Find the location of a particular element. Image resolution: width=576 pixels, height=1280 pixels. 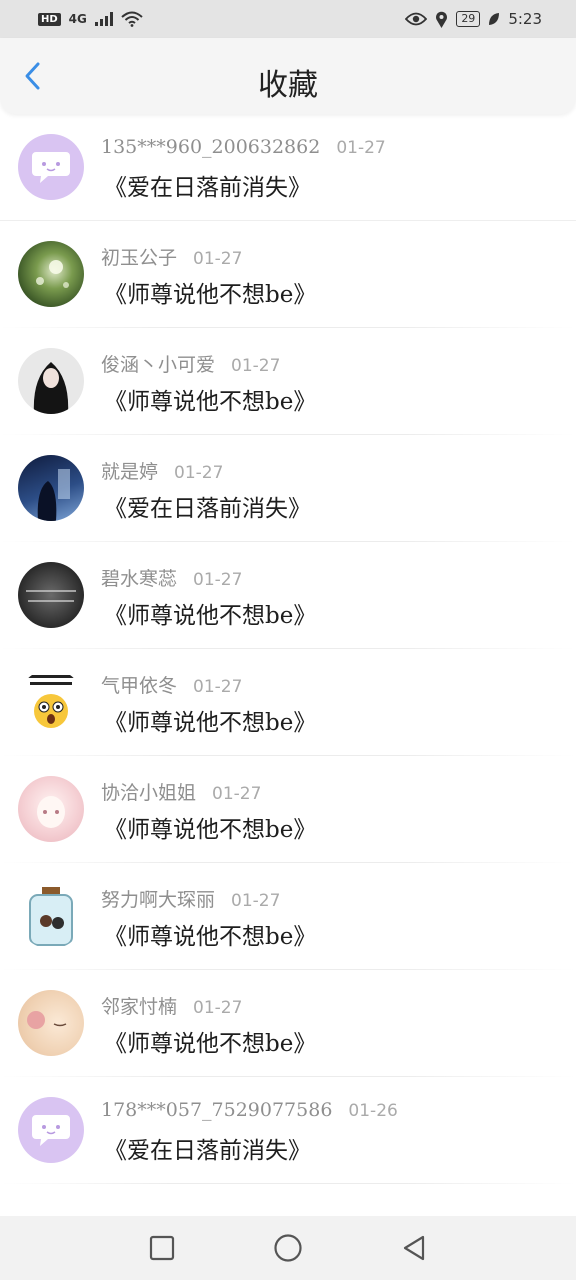

battery-level: 29 is located at coordinates (468, 19).